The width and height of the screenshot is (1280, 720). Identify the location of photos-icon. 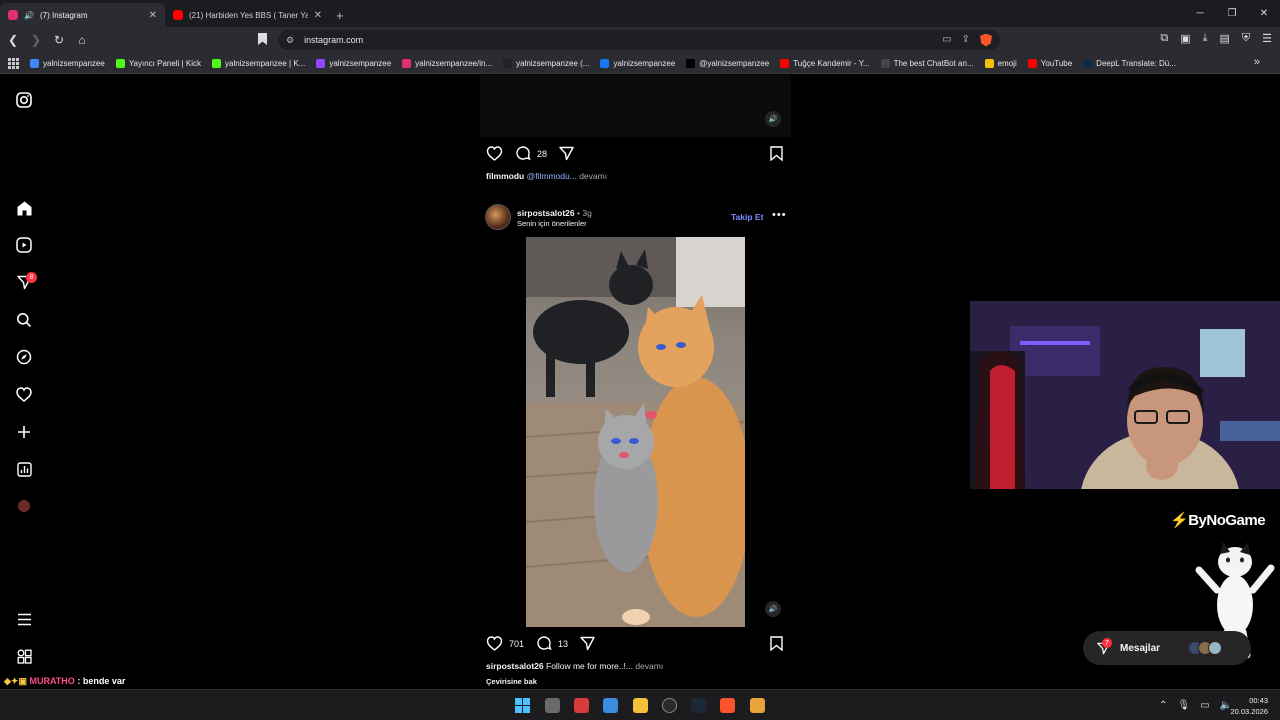
(610, 705).